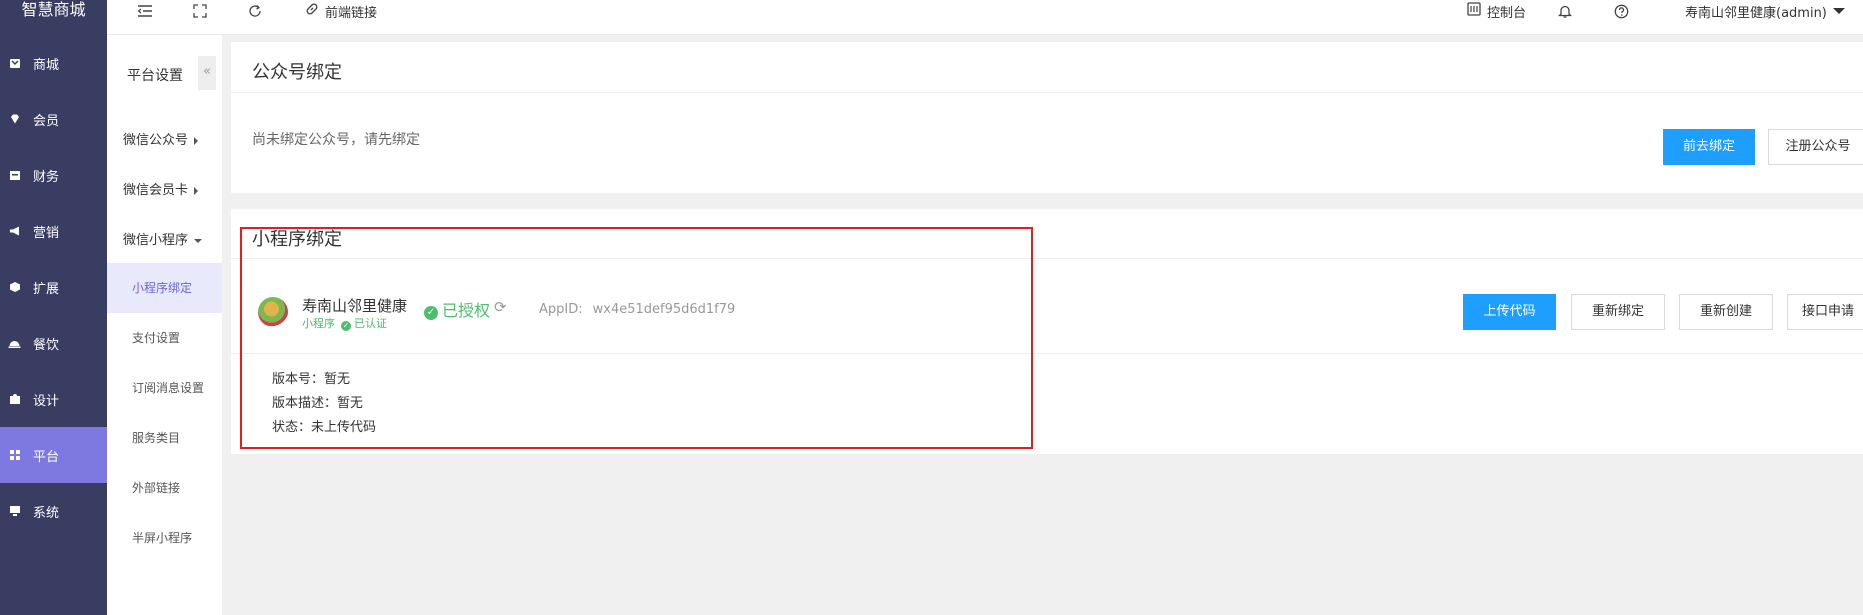 Image resolution: width=1863 pixels, height=615 pixels. What do you see at coordinates (1756, 13) in the screenshot?
I see `user-name: 寿南山邻里健康(admin)` at bounding box center [1756, 13].